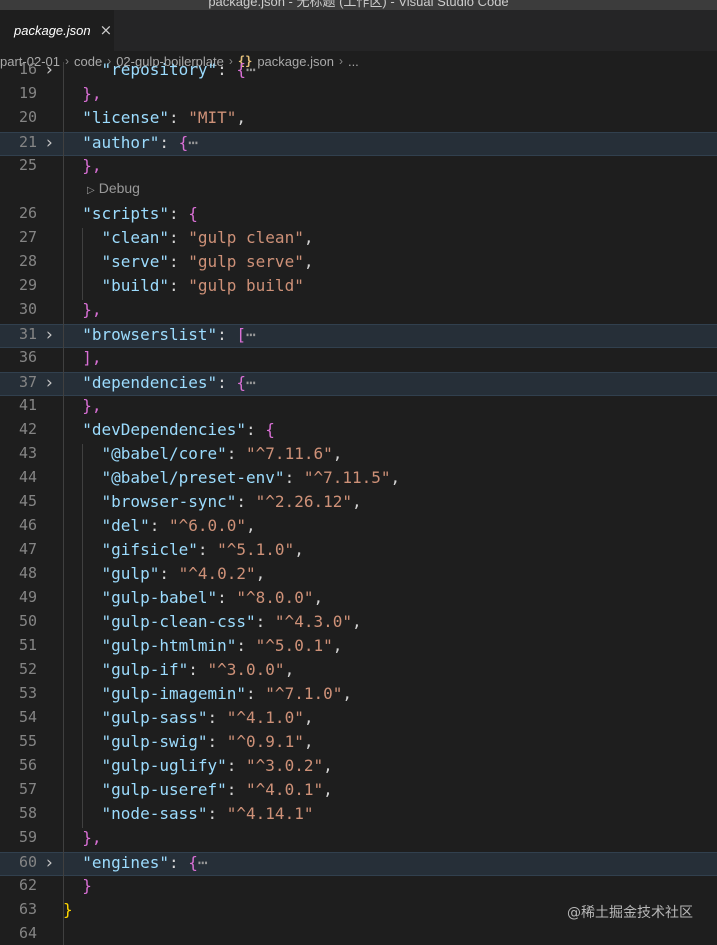 This screenshot has width=717, height=945. Describe the element at coordinates (358, 456) in the screenshot. I see `code-line: 43 "@babel/core": "^7.11.6",` at that location.